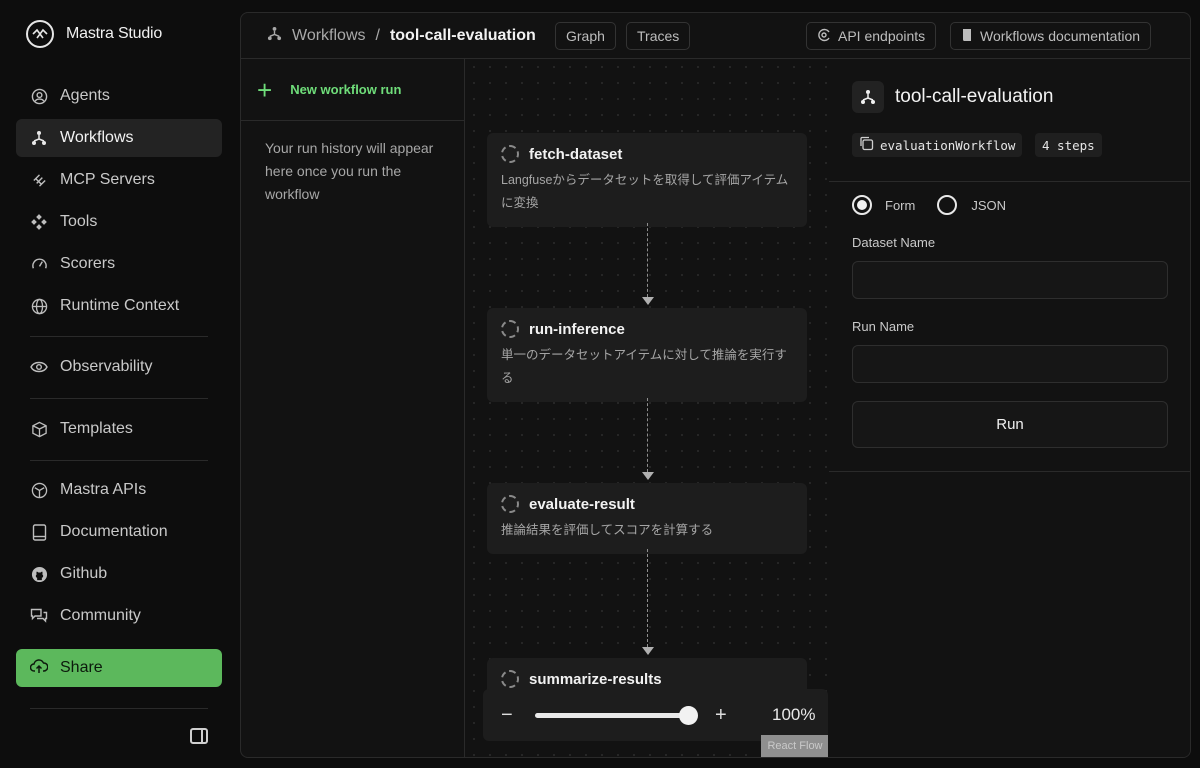  I want to click on run-name-label: Run Name, so click(883, 326).